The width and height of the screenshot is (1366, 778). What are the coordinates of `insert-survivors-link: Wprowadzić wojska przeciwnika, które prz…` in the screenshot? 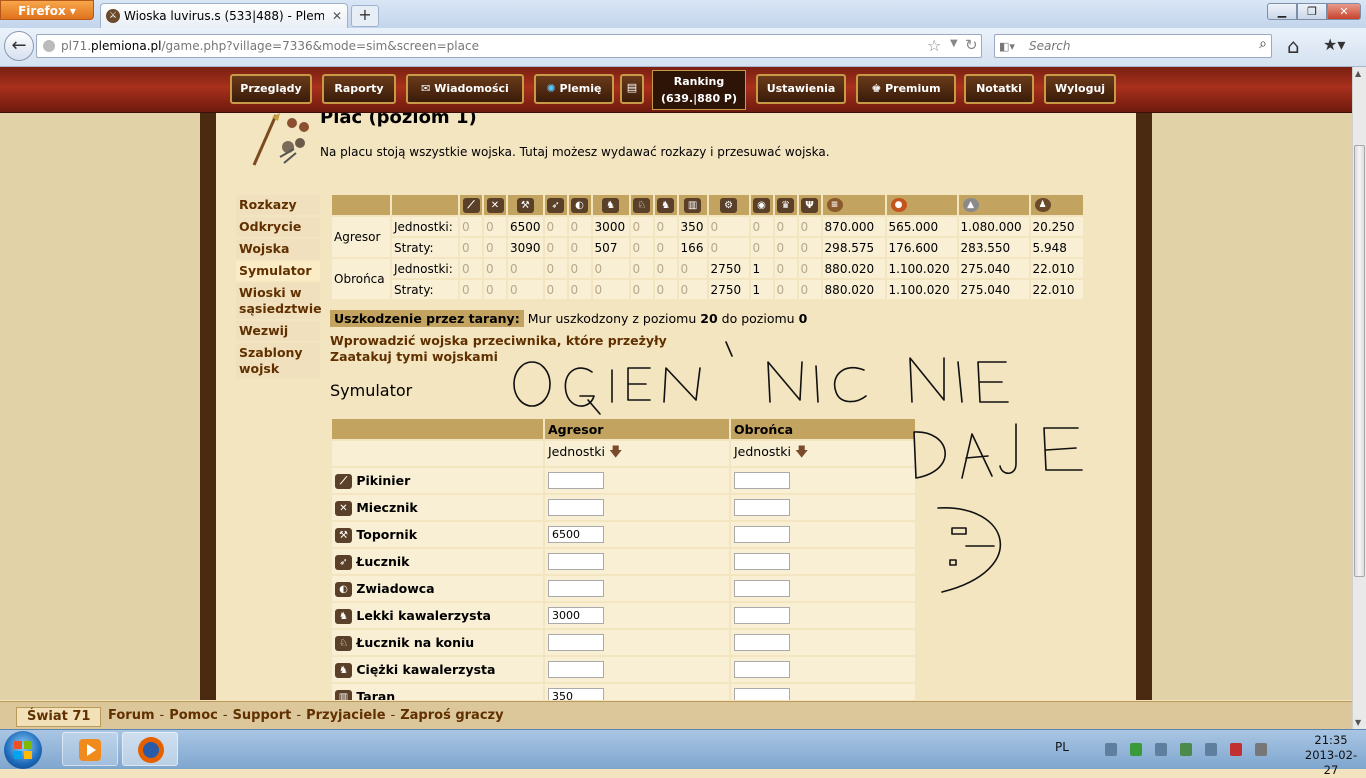 It's located at (498, 340).